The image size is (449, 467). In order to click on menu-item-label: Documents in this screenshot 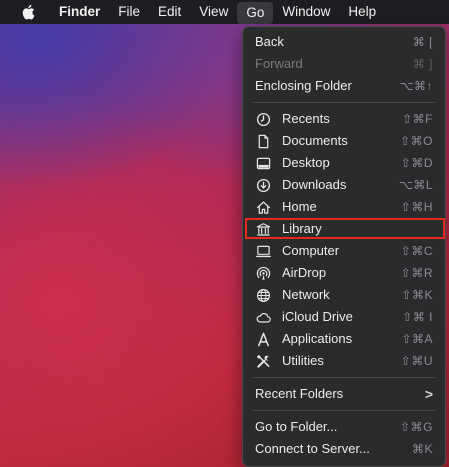, I will do `click(315, 140)`.